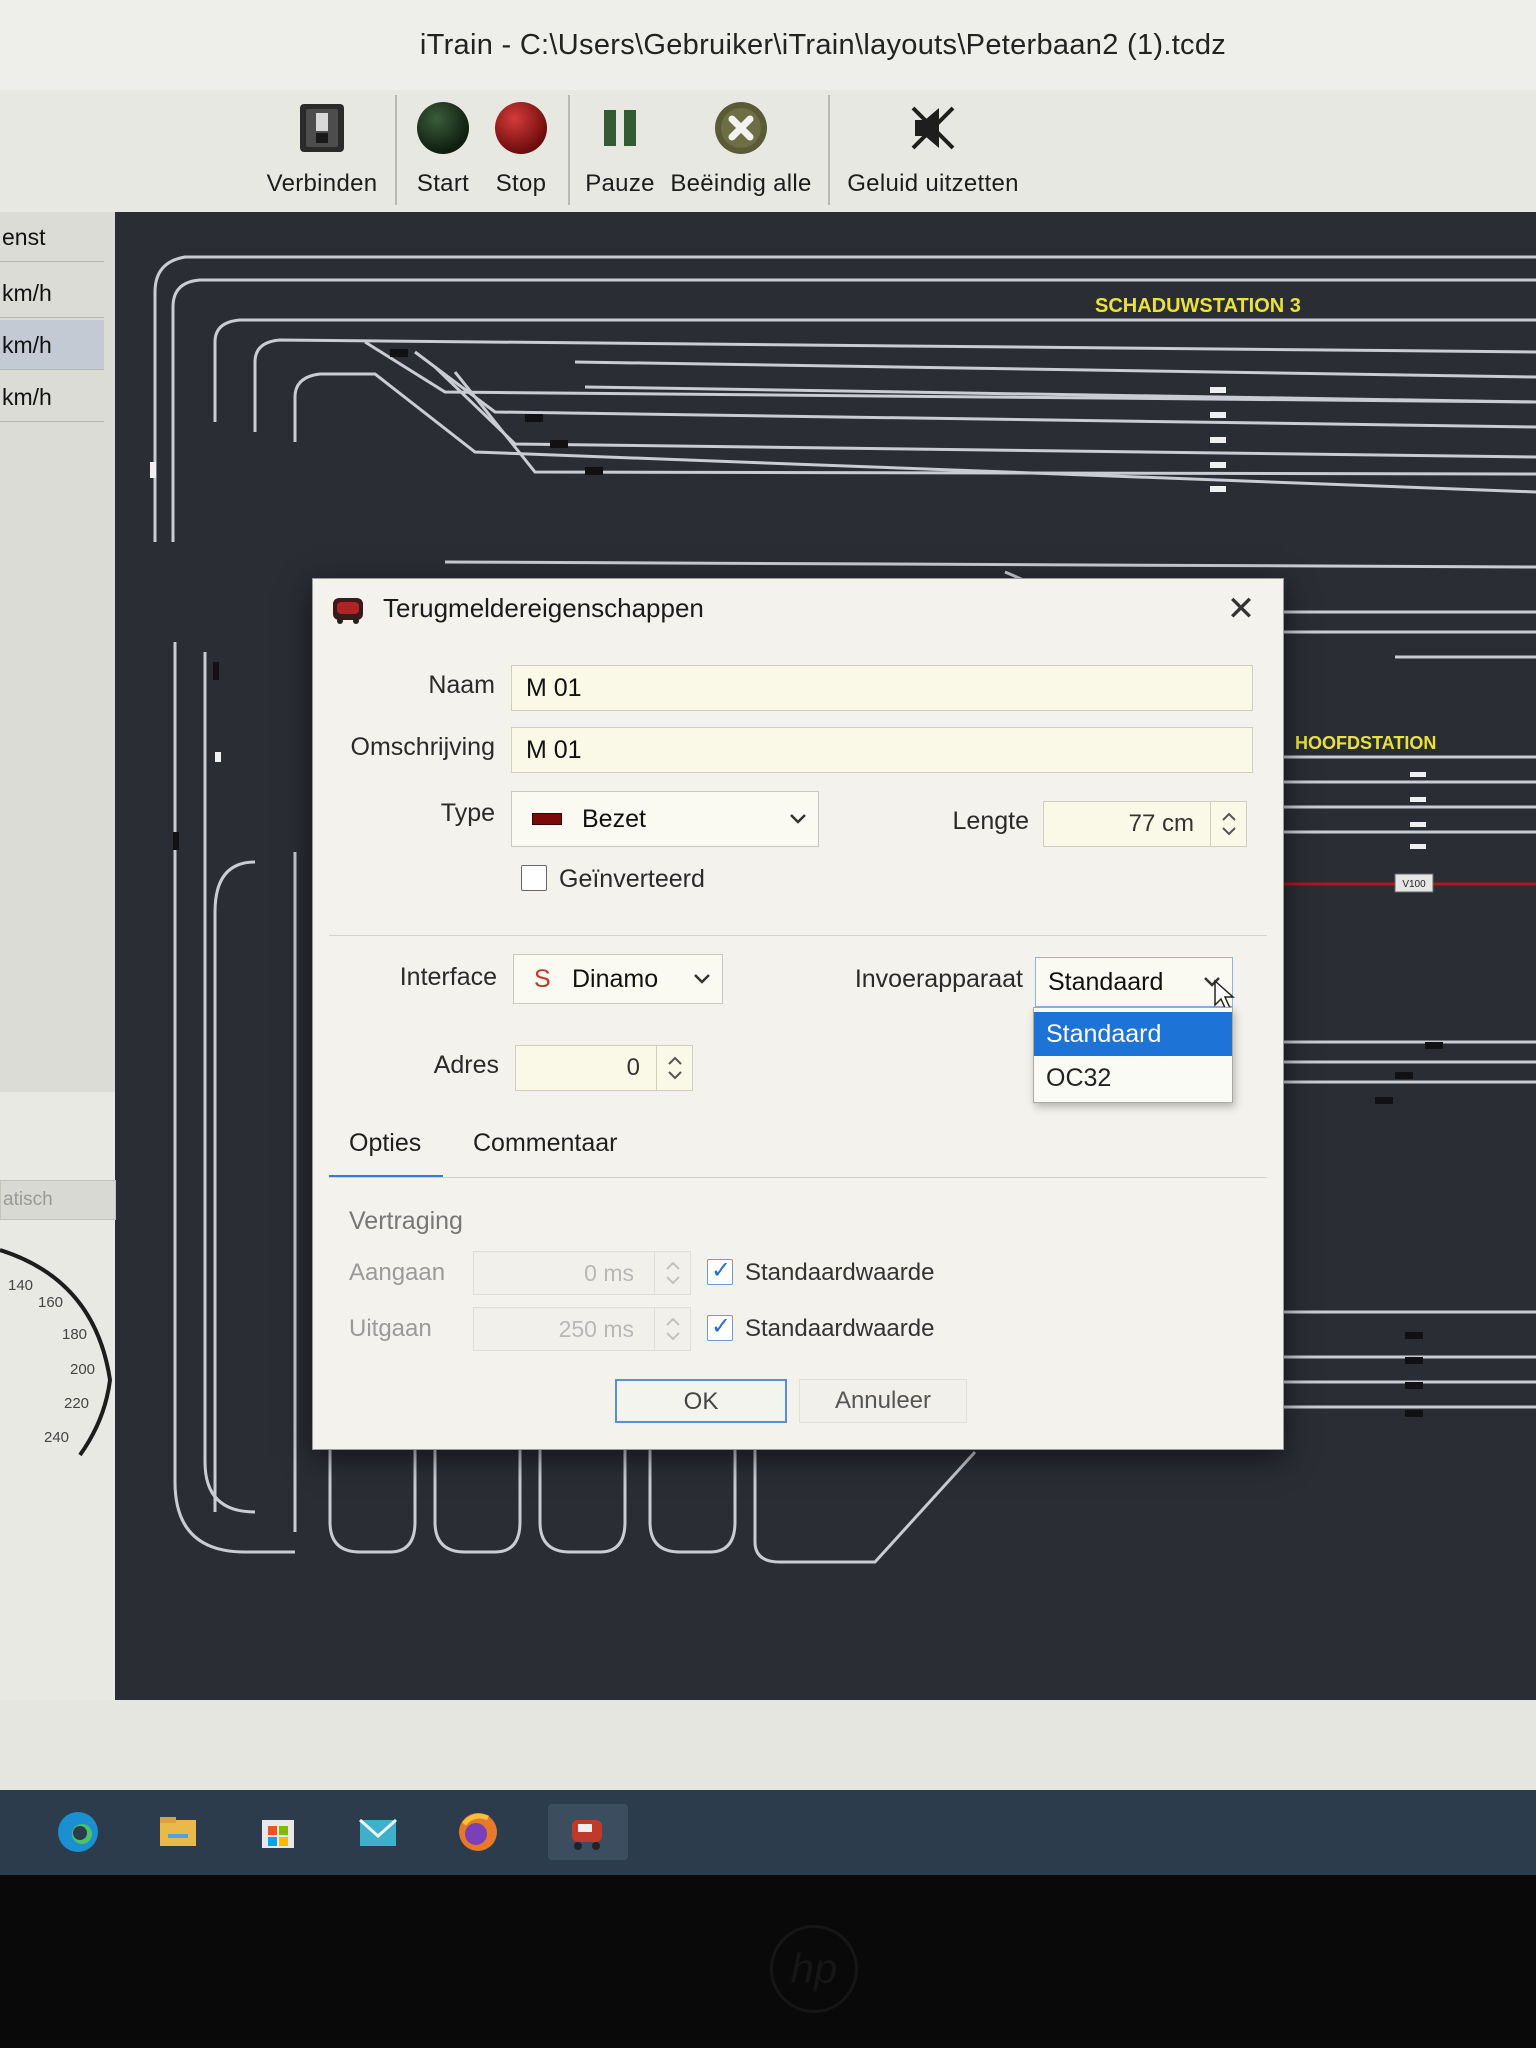 Image resolution: width=1536 pixels, height=2048 pixels. I want to click on stop-light-icon, so click(521, 128).